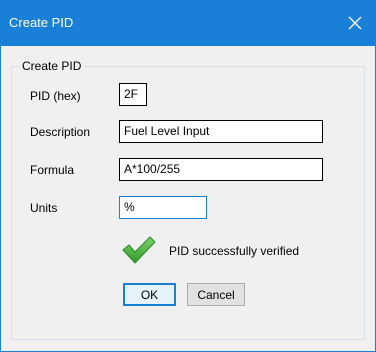  Describe the element at coordinates (163, 207) in the screenshot. I see `units-input: %` at that location.